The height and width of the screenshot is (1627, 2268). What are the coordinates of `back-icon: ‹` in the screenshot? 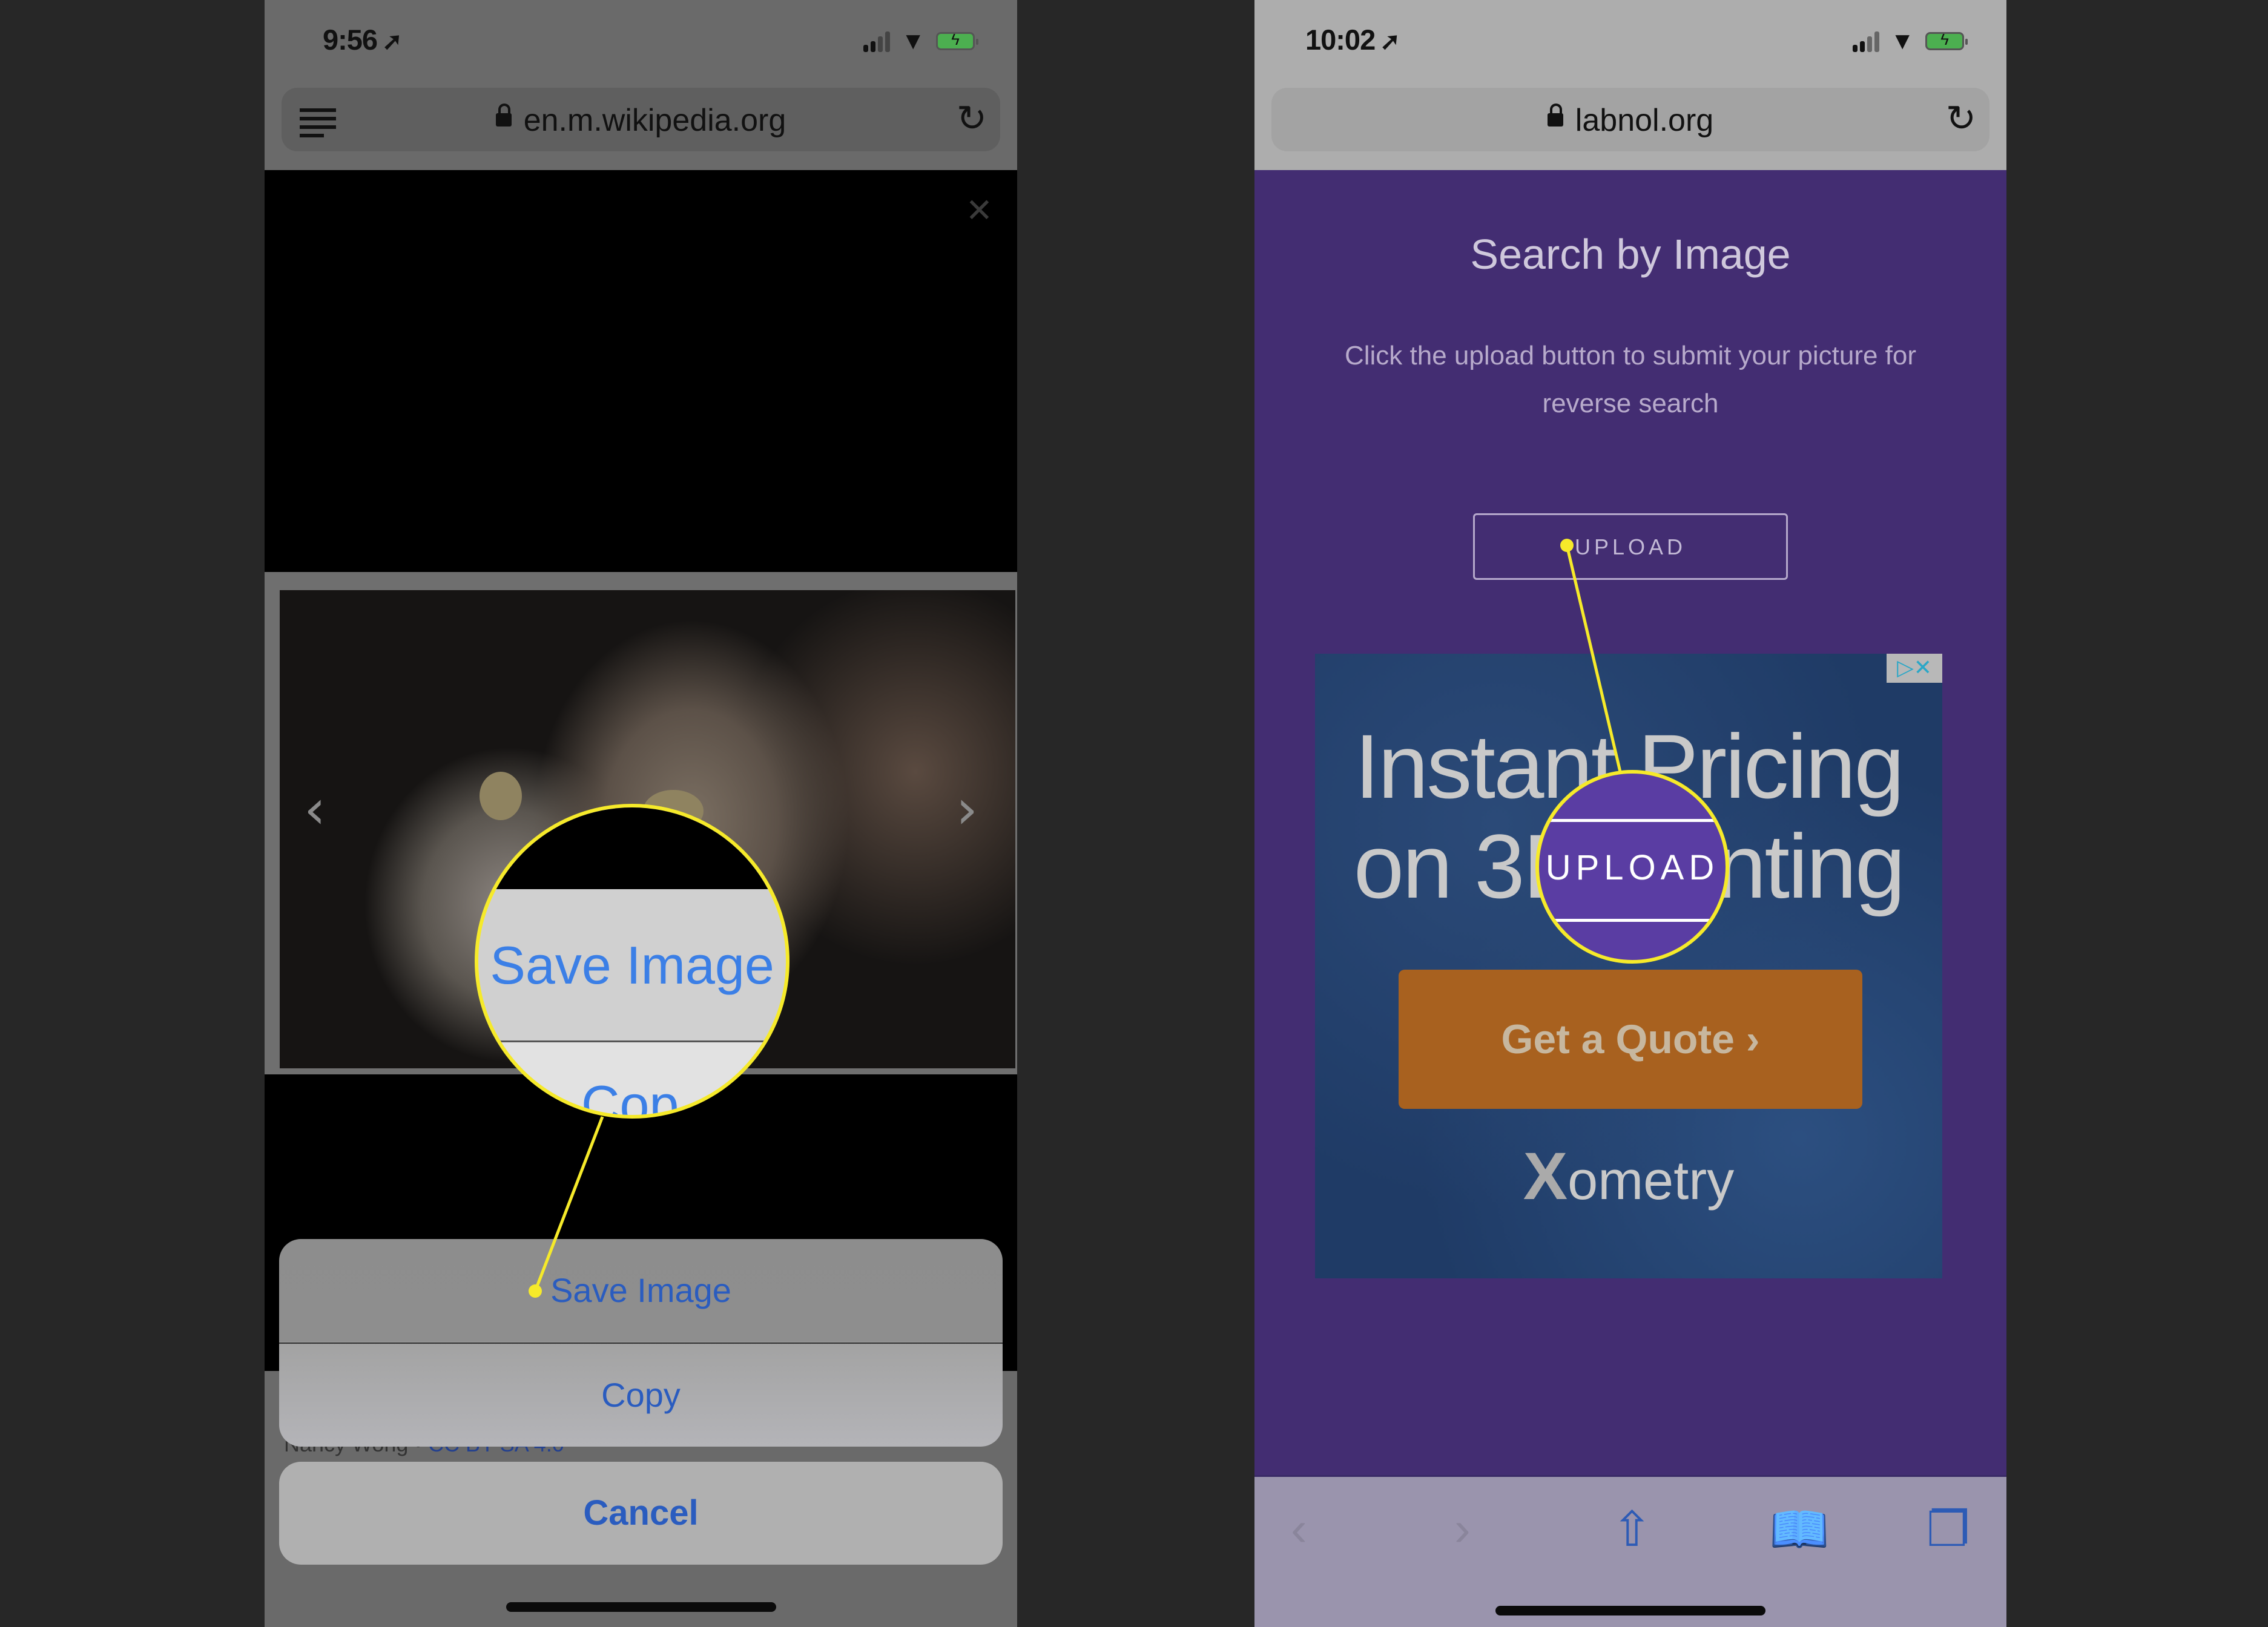 It's located at (1299, 1529).